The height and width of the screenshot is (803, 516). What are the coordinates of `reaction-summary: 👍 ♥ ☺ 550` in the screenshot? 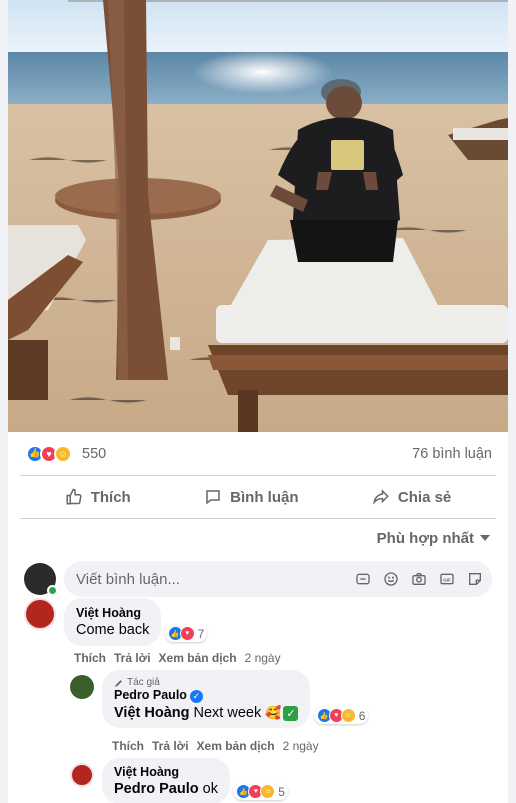 It's located at (66, 453).